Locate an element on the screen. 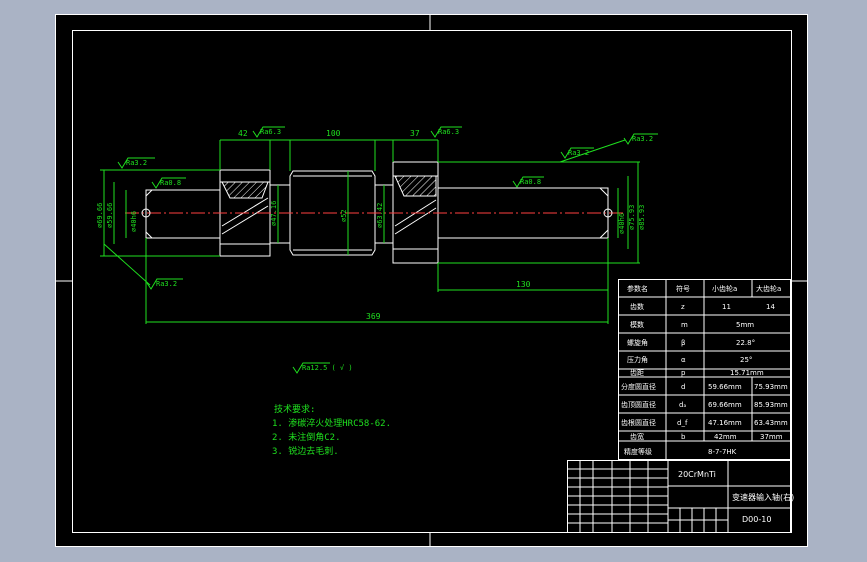  svg-text: z is located at coordinates (683, 307).